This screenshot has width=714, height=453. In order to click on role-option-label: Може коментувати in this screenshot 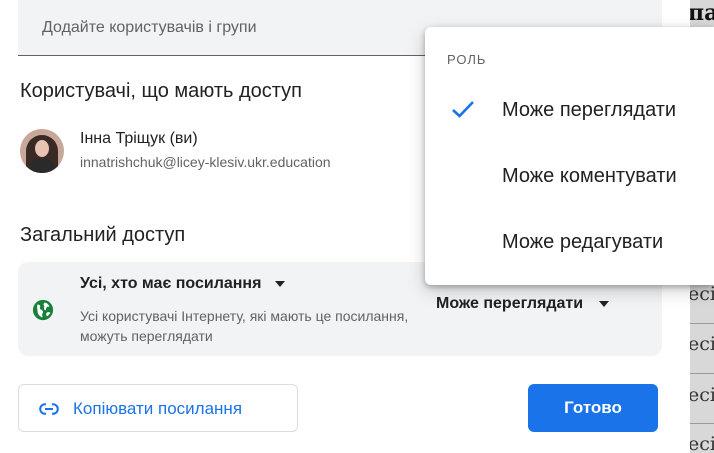, I will do `click(589, 176)`.